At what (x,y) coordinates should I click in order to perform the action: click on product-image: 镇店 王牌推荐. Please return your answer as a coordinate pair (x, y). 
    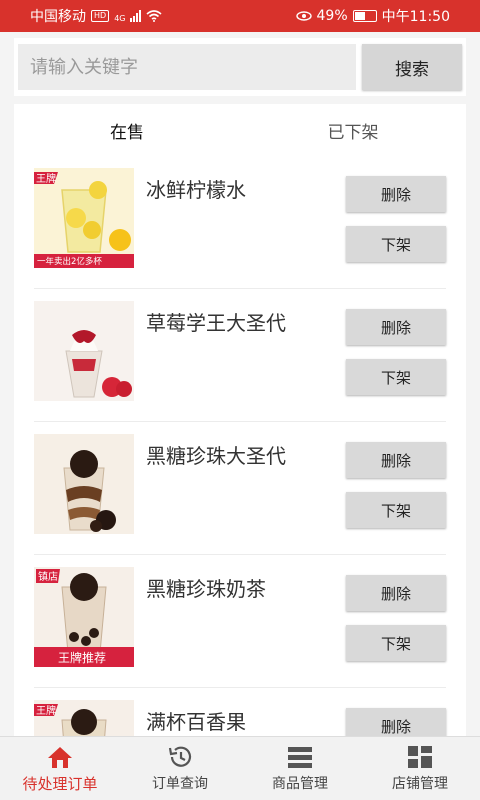
    Looking at the image, I should click on (84, 617).